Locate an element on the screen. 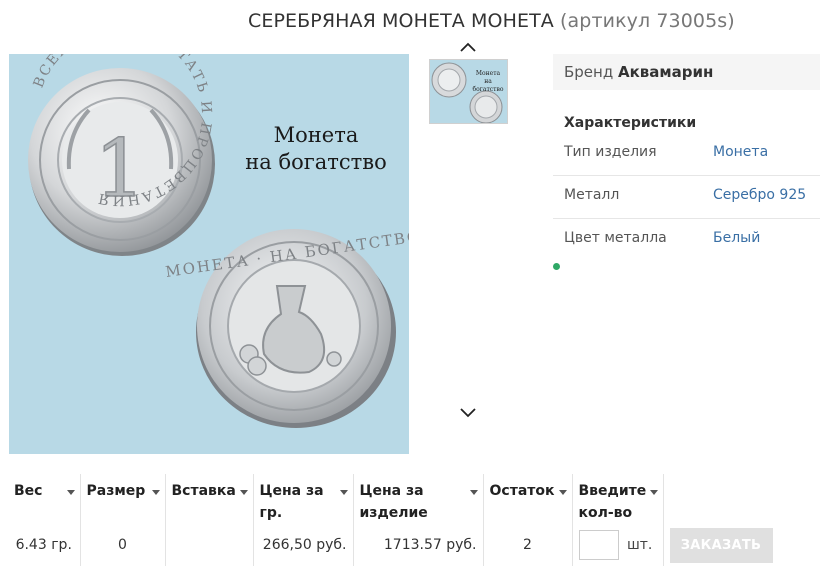 The width and height of the screenshot is (820, 567). order-button: ЗАКАЗАТЬ is located at coordinates (721, 545).